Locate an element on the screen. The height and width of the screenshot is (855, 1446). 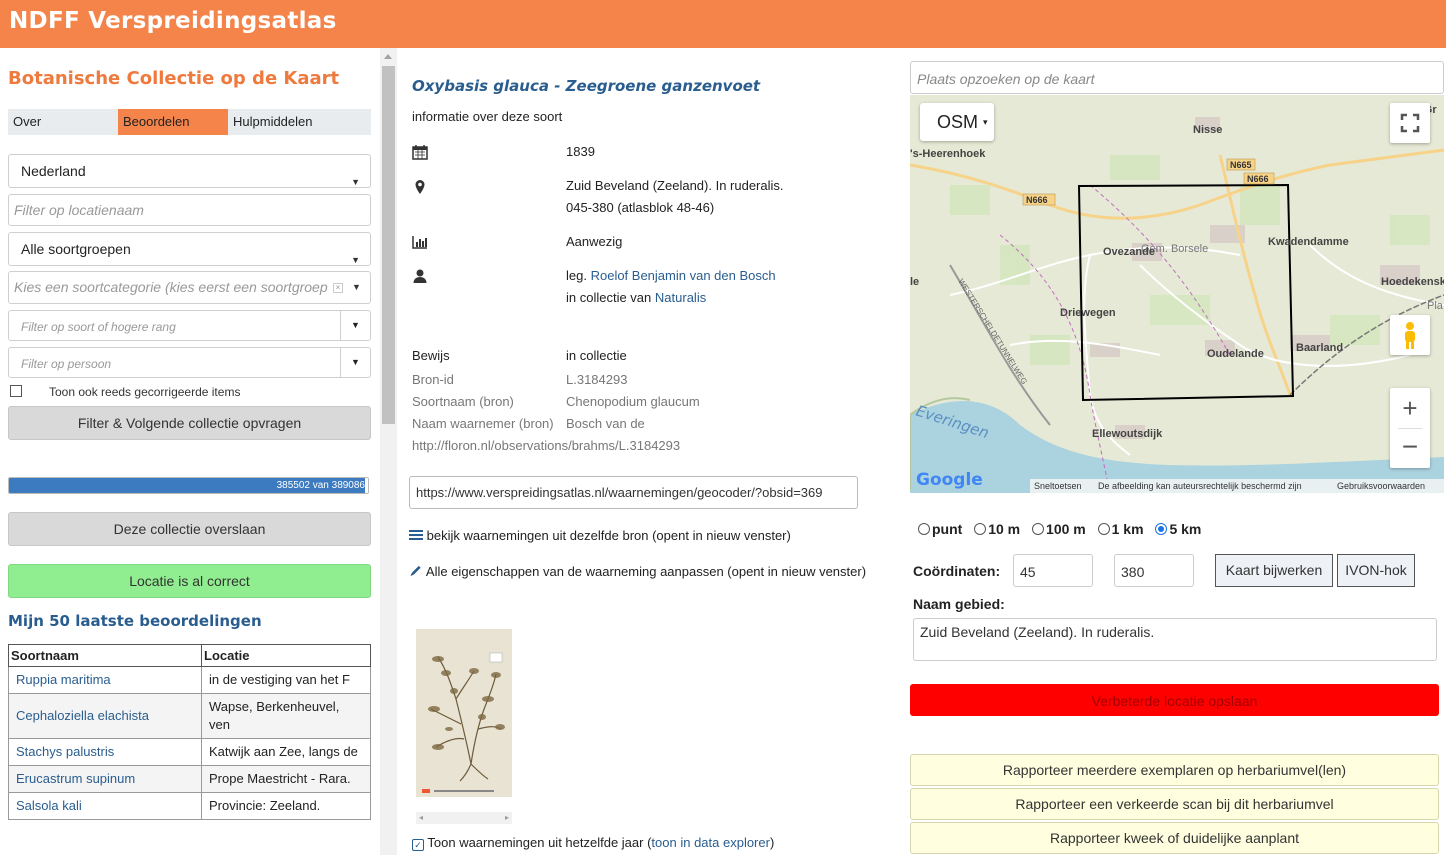
precision-option-1km: 1 km is located at coordinates (1120, 529).